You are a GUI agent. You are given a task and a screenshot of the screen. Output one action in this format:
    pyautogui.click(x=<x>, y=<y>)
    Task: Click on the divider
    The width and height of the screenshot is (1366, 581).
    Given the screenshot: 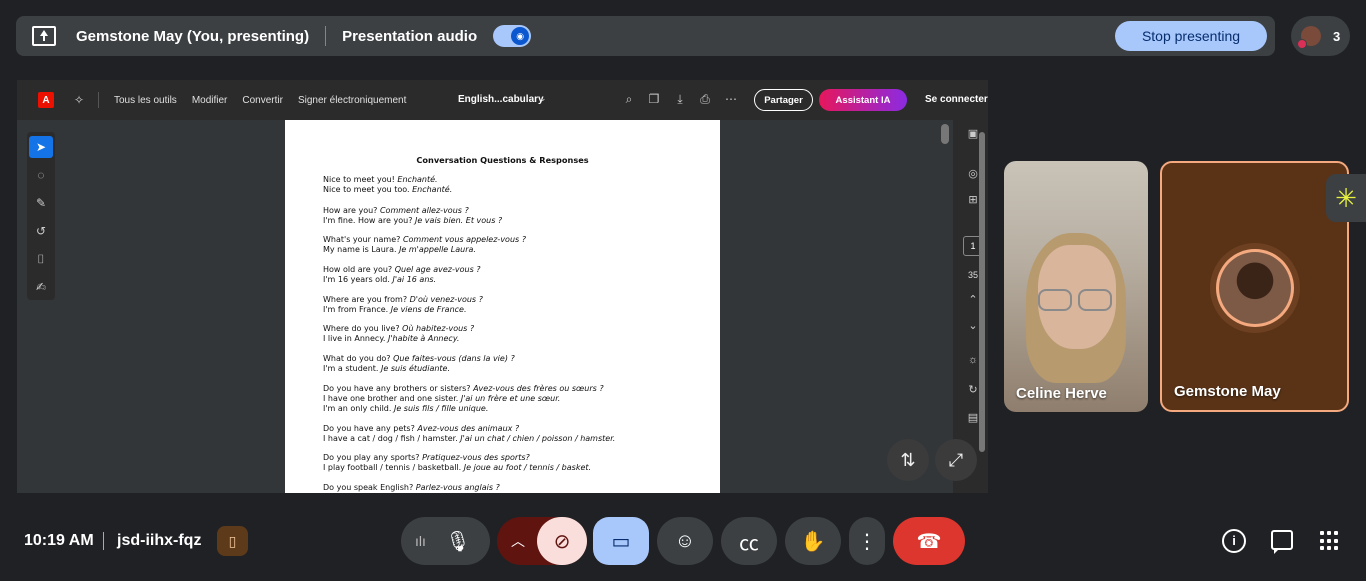 What is the action you would take?
    pyautogui.click(x=103, y=541)
    